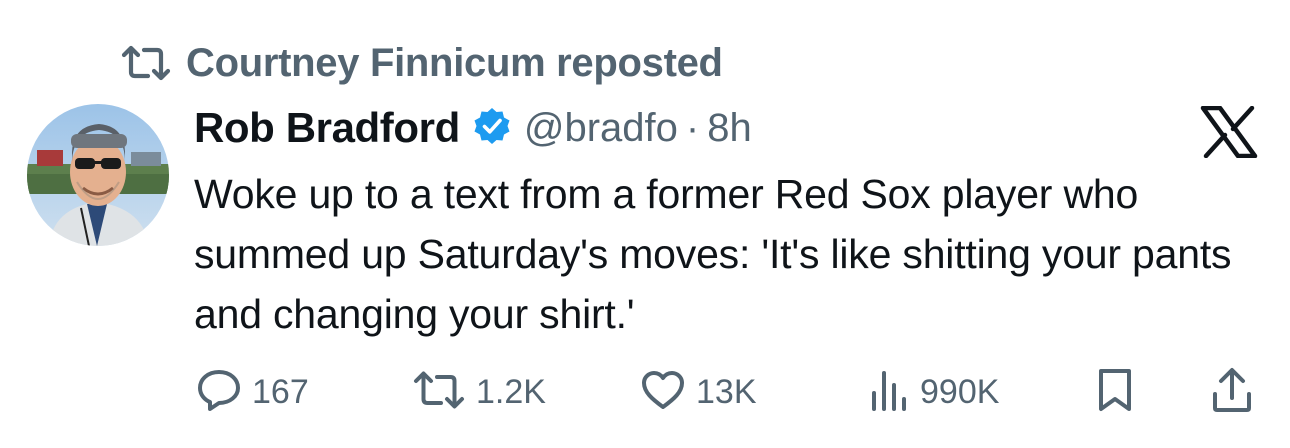 This screenshot has height=448, width=1290. Describe the element at coordinates (663, 392) in the screenshot. I see `heart-icon` at that location.